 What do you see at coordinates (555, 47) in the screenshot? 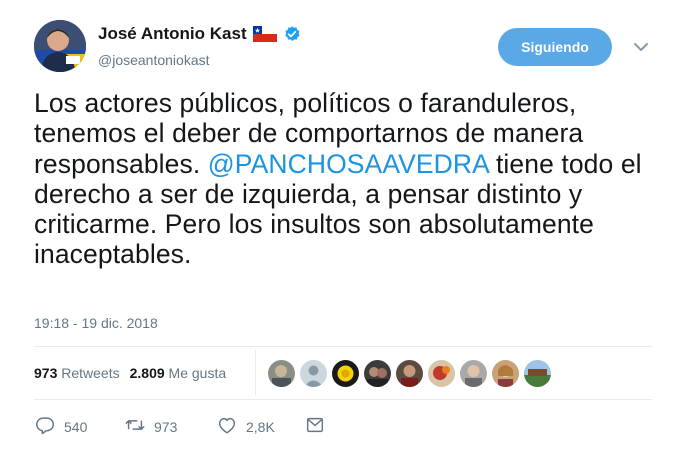
I see `following-button: Siguiendo` at bounding box center [555, 47].